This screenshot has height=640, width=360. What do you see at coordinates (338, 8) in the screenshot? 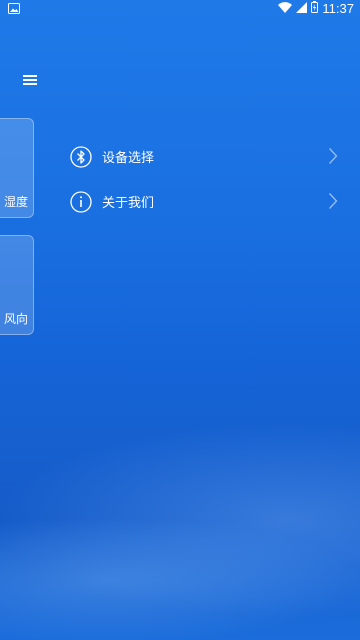
I see `status-time: 11:37` at bounding box center [338, 8].